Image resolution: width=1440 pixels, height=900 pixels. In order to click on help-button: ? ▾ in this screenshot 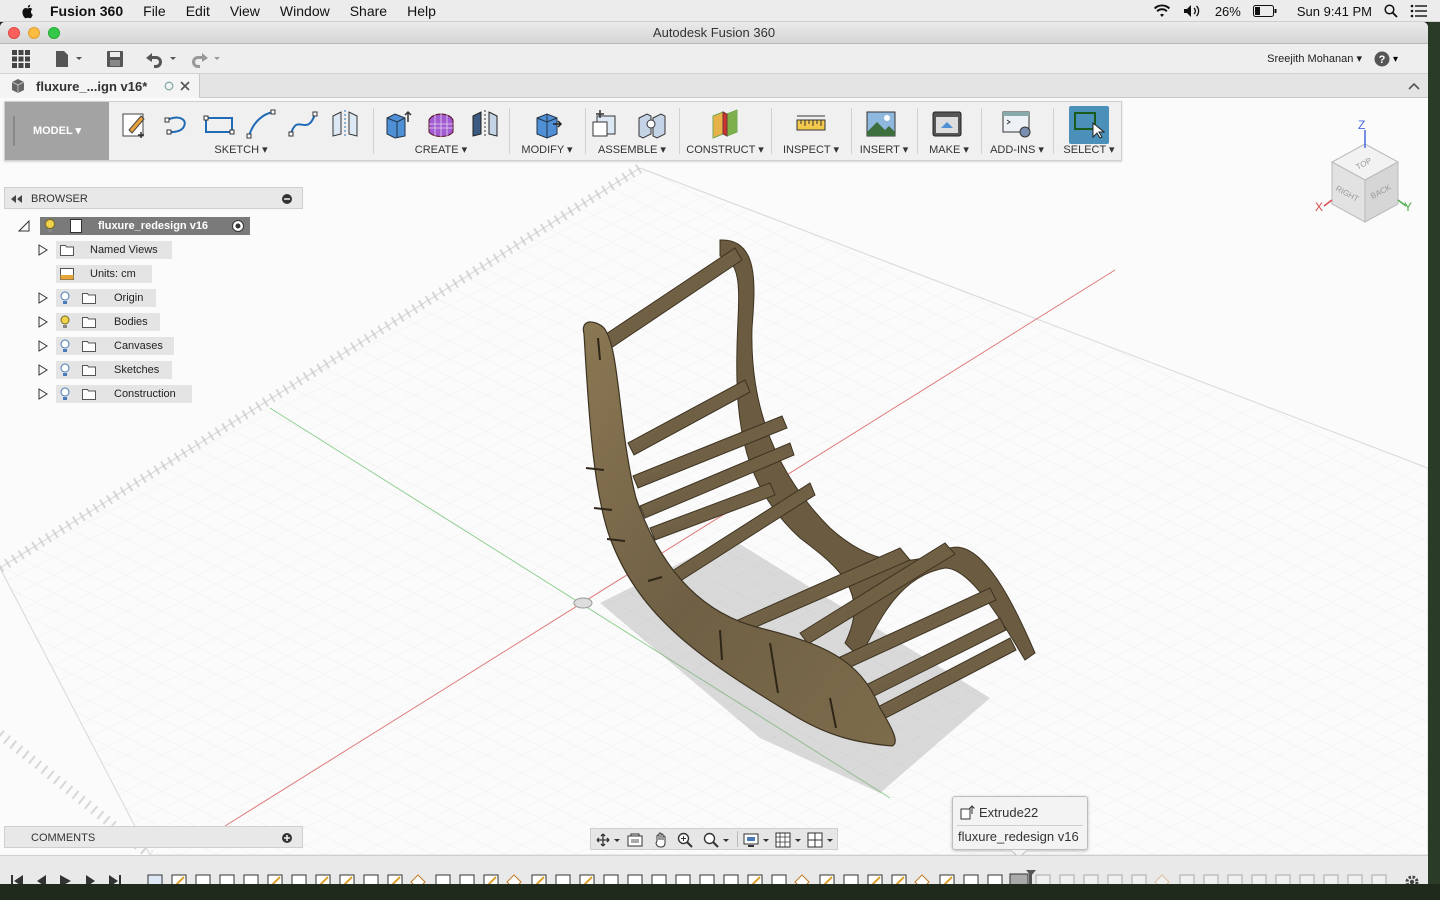, I will do `click(1388, 59)`.